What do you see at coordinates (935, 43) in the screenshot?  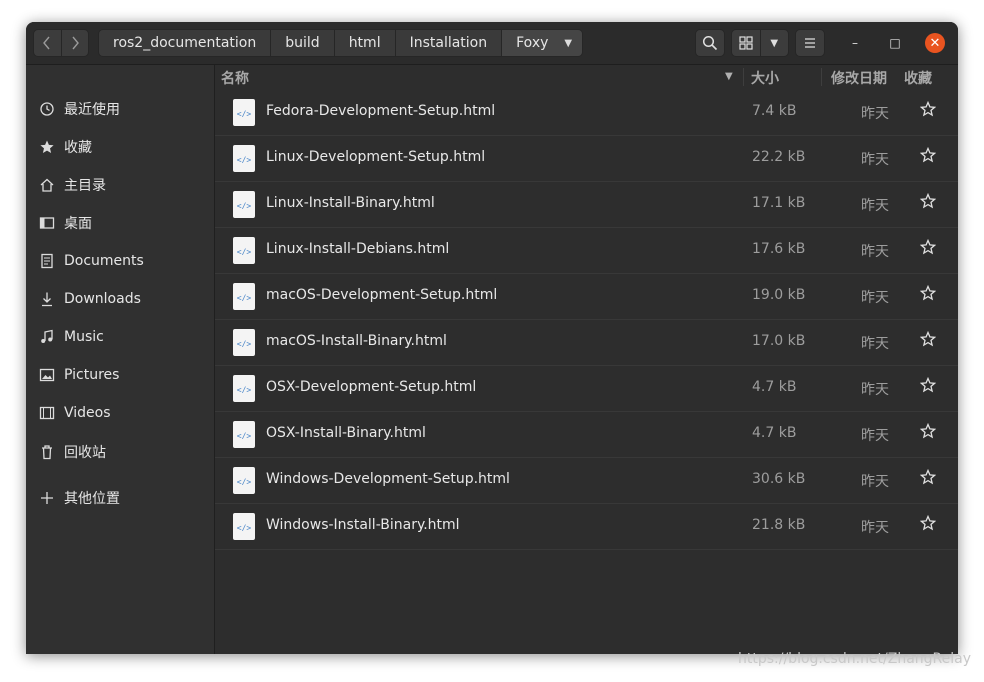 I see `close-button: ✕` at bounding box center [935, 43].